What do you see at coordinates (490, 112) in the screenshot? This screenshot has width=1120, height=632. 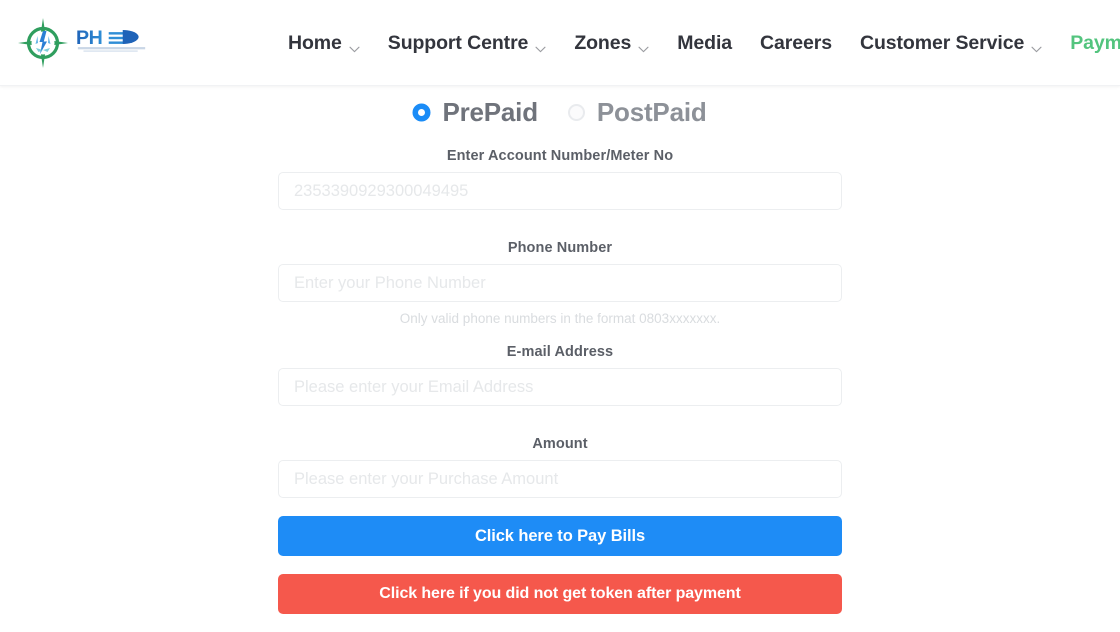 I see `radio-option-label: PrePaid` at bounding box center [490, 112].